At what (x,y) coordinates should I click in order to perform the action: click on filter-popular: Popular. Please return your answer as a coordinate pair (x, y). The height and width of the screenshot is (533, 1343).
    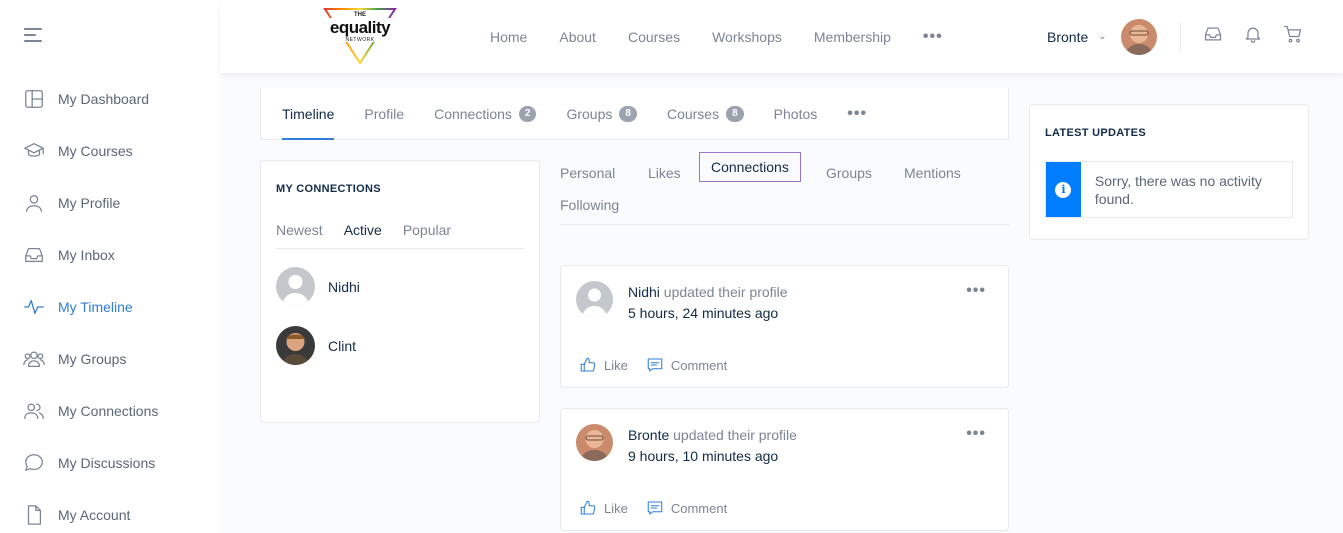
    Looking at the image, I should click on (427, 230).